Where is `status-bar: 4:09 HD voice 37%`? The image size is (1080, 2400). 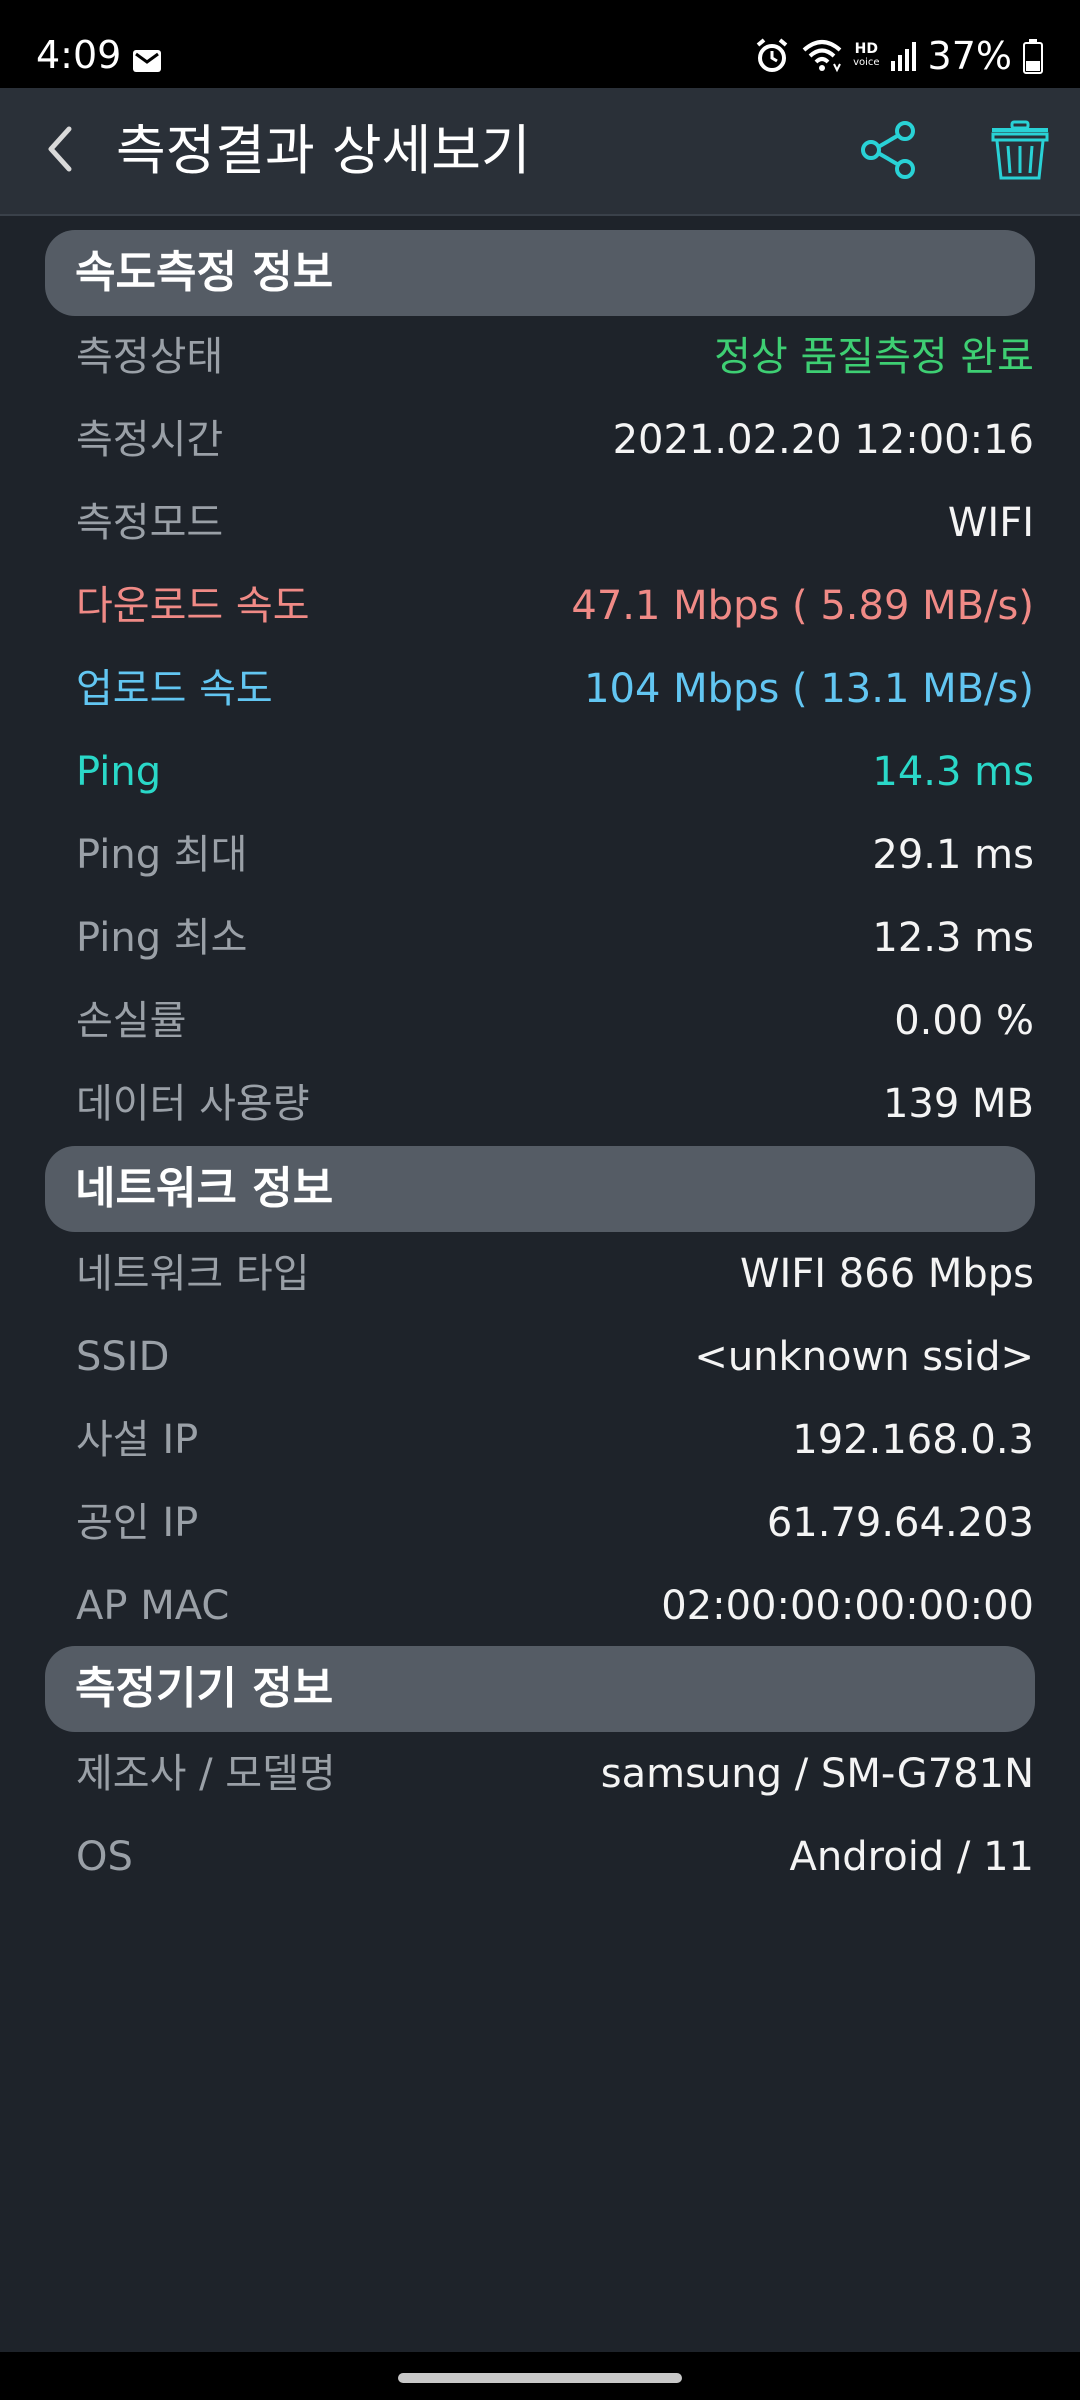
status-bar: 4:09 HD voice 37% is located at coordinates (540, 44).